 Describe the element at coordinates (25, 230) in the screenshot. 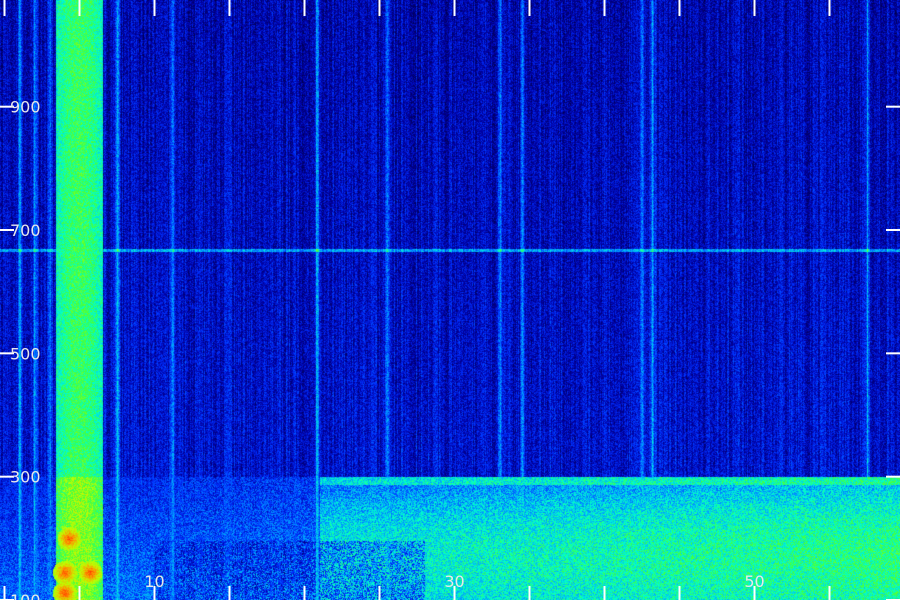

I see `y-tick-label: 700` at that location.